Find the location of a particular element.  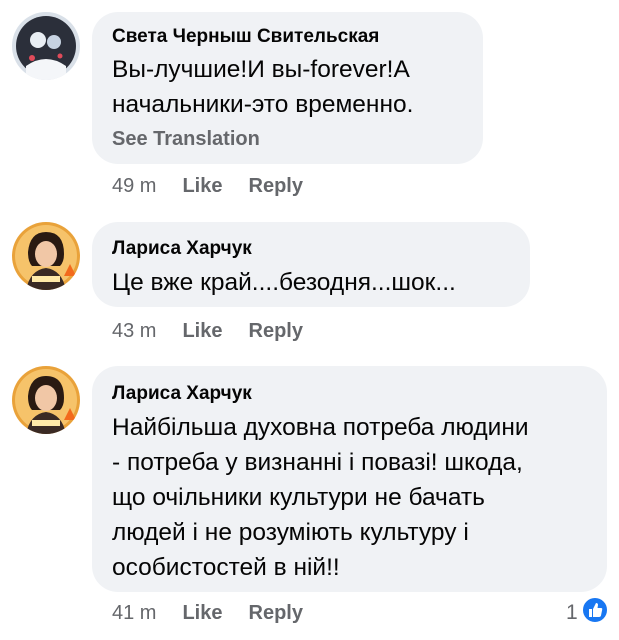

comment-meta: 43 m Like Reply is located at coordinates (220, 331).